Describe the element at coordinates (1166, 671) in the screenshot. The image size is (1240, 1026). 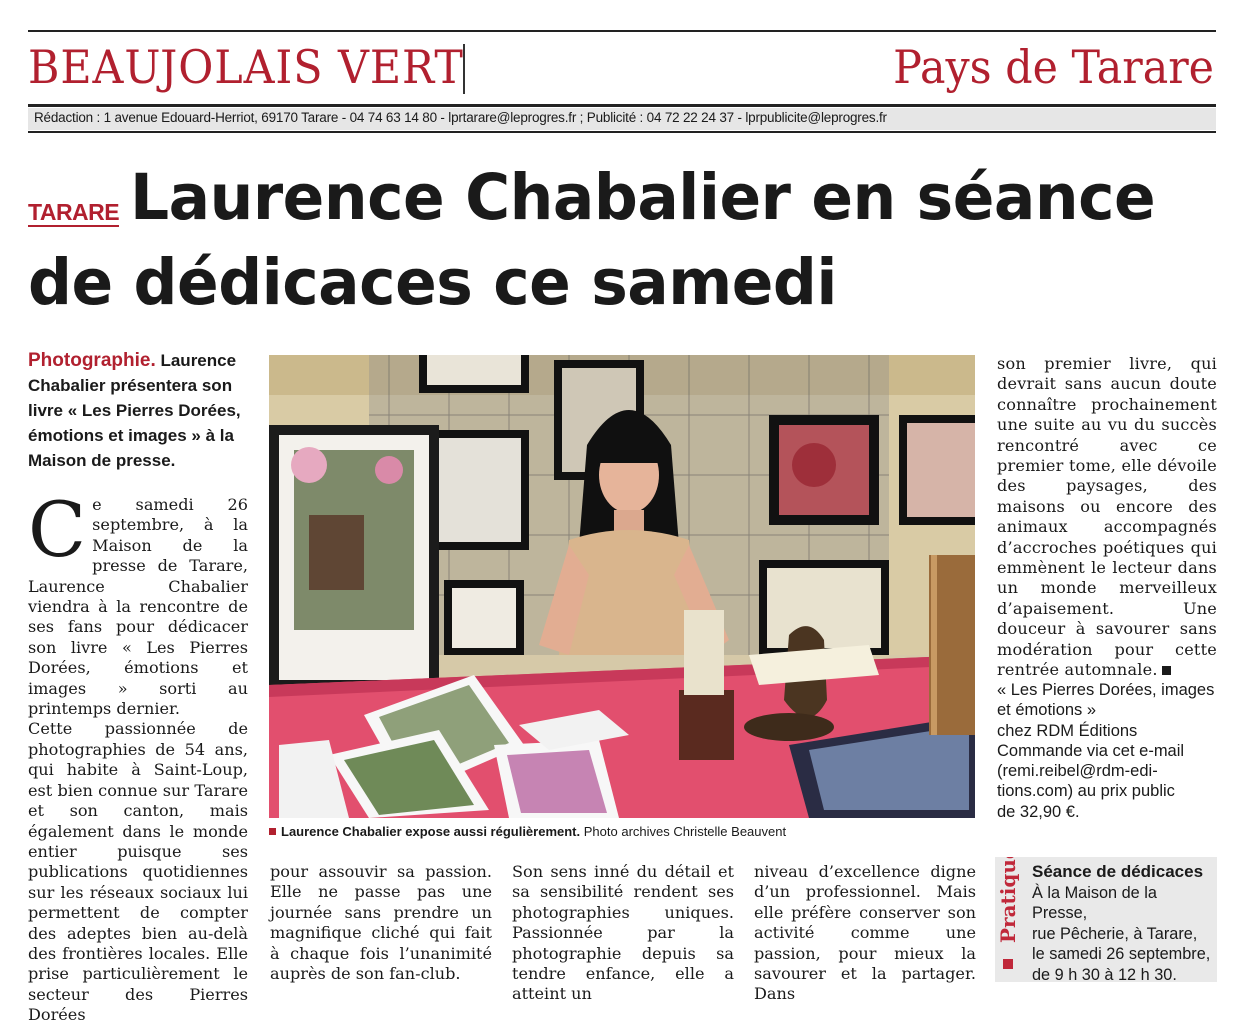
I see `end-mark-icon` at that location.